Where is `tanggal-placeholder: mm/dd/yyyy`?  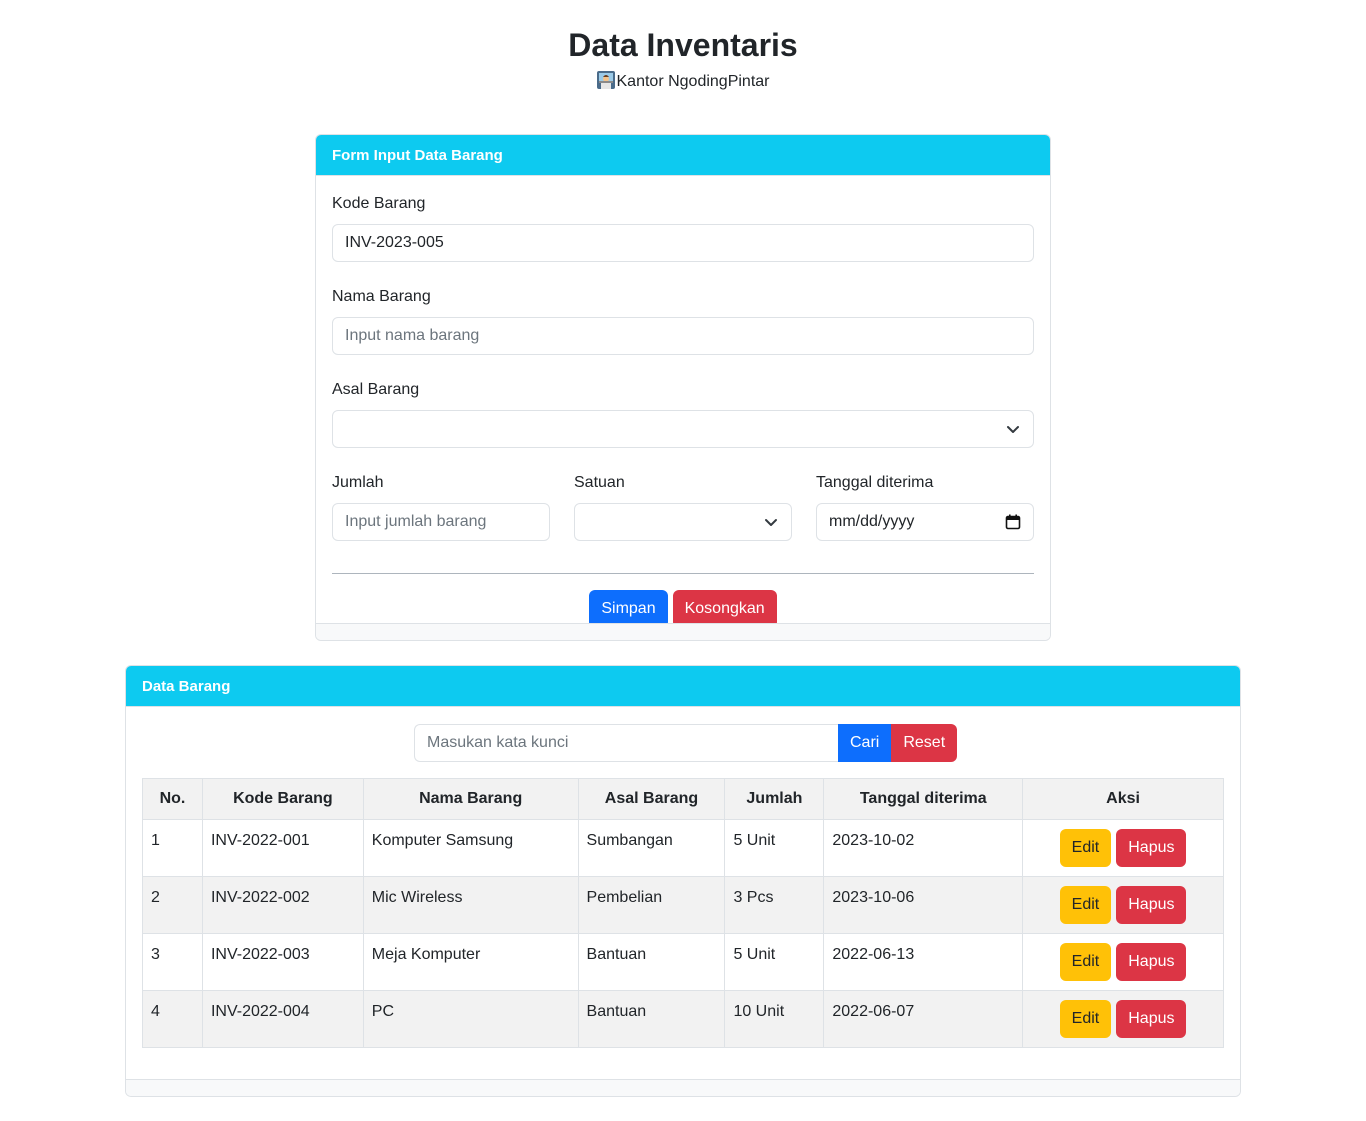
tanggal-placeholder: mm/dd/yyyy is located at coordinates (872, 521).